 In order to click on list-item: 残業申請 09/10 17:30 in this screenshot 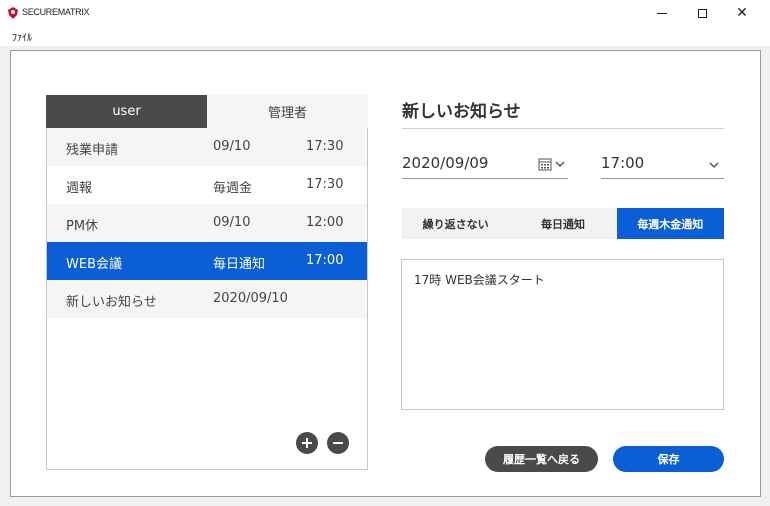, I will do `click(207, 147)`.